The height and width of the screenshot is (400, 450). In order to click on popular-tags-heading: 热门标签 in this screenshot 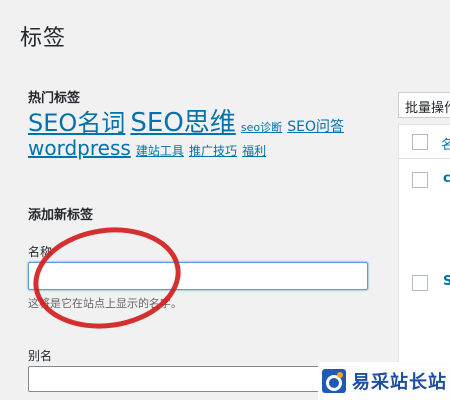, I will do `click(54, 98)`.